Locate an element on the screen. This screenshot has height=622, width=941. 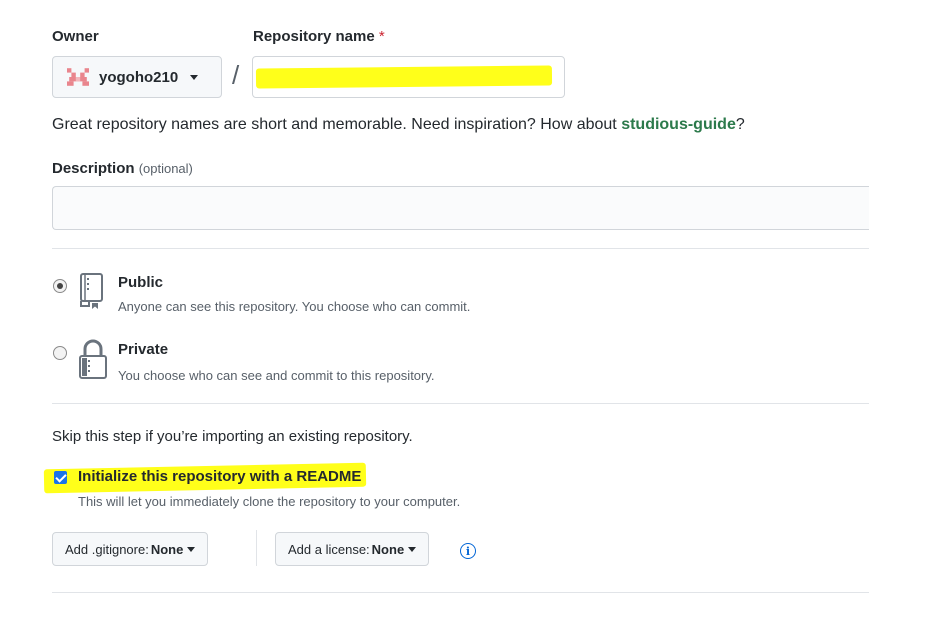
description-input is located at coordinates (460, 208).